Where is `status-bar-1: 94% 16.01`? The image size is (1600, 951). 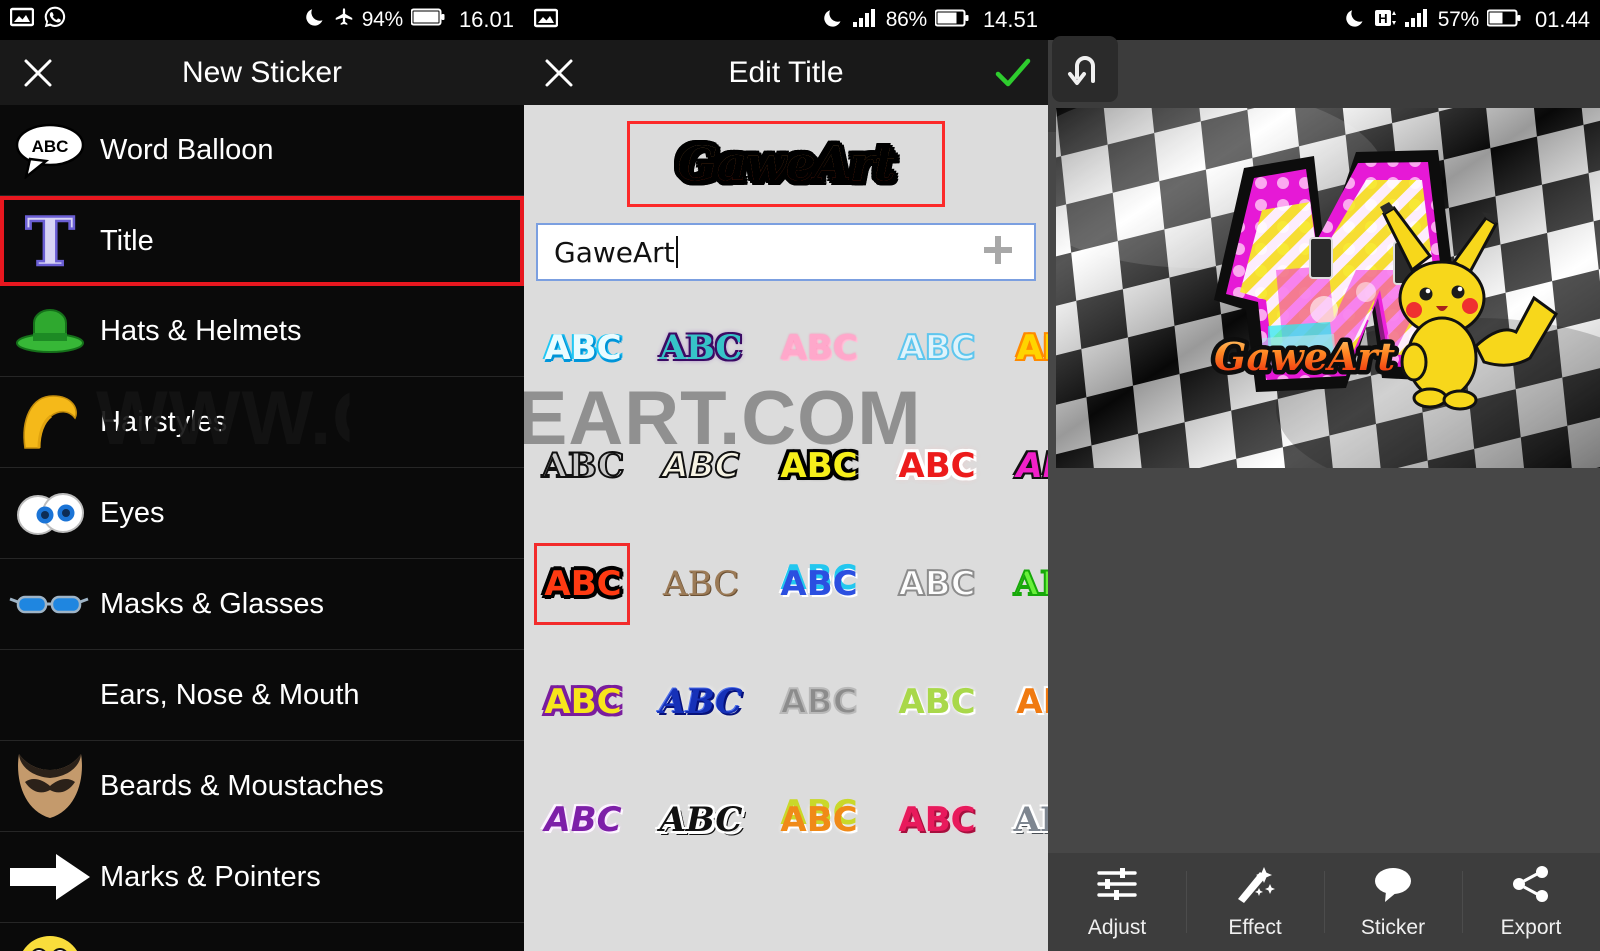
status-bar-1: 94% 16.01 is located at coordinates (262, 20).